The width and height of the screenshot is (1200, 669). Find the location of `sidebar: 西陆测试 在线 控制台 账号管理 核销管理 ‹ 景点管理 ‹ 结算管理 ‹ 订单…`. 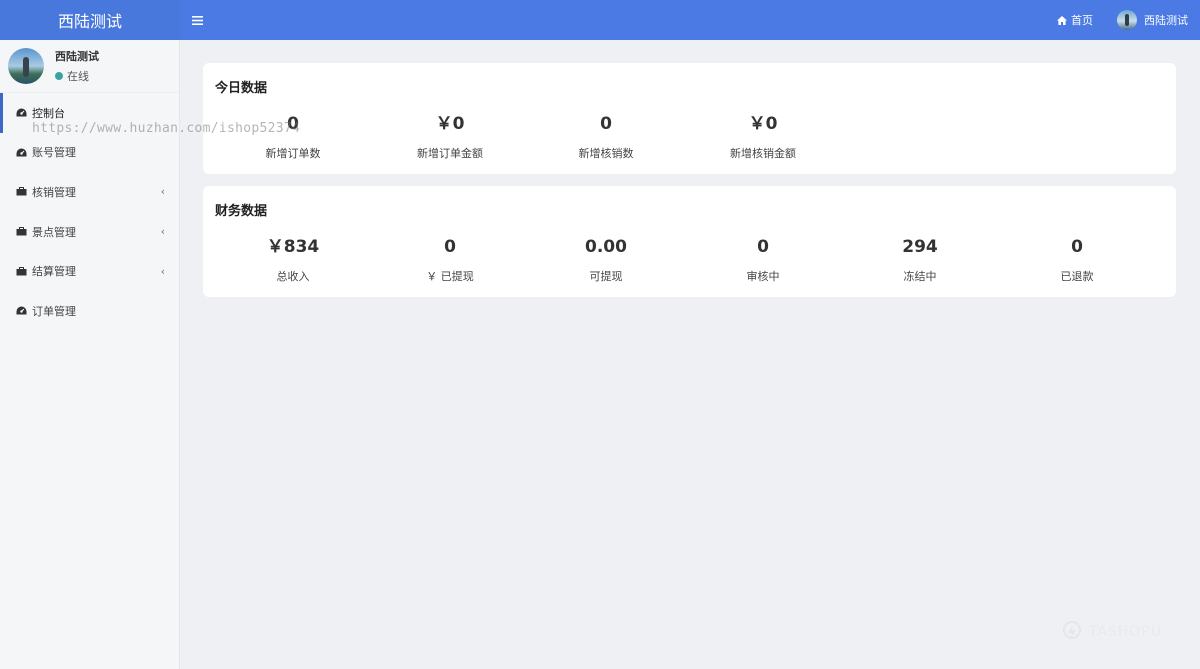

sidebar: 西陆测试 在线 控制台 账号管理 核销管理 ‹ 景点管理 ‹ 结算管理 ‹ 订单… is located at coordinates (90, 354).